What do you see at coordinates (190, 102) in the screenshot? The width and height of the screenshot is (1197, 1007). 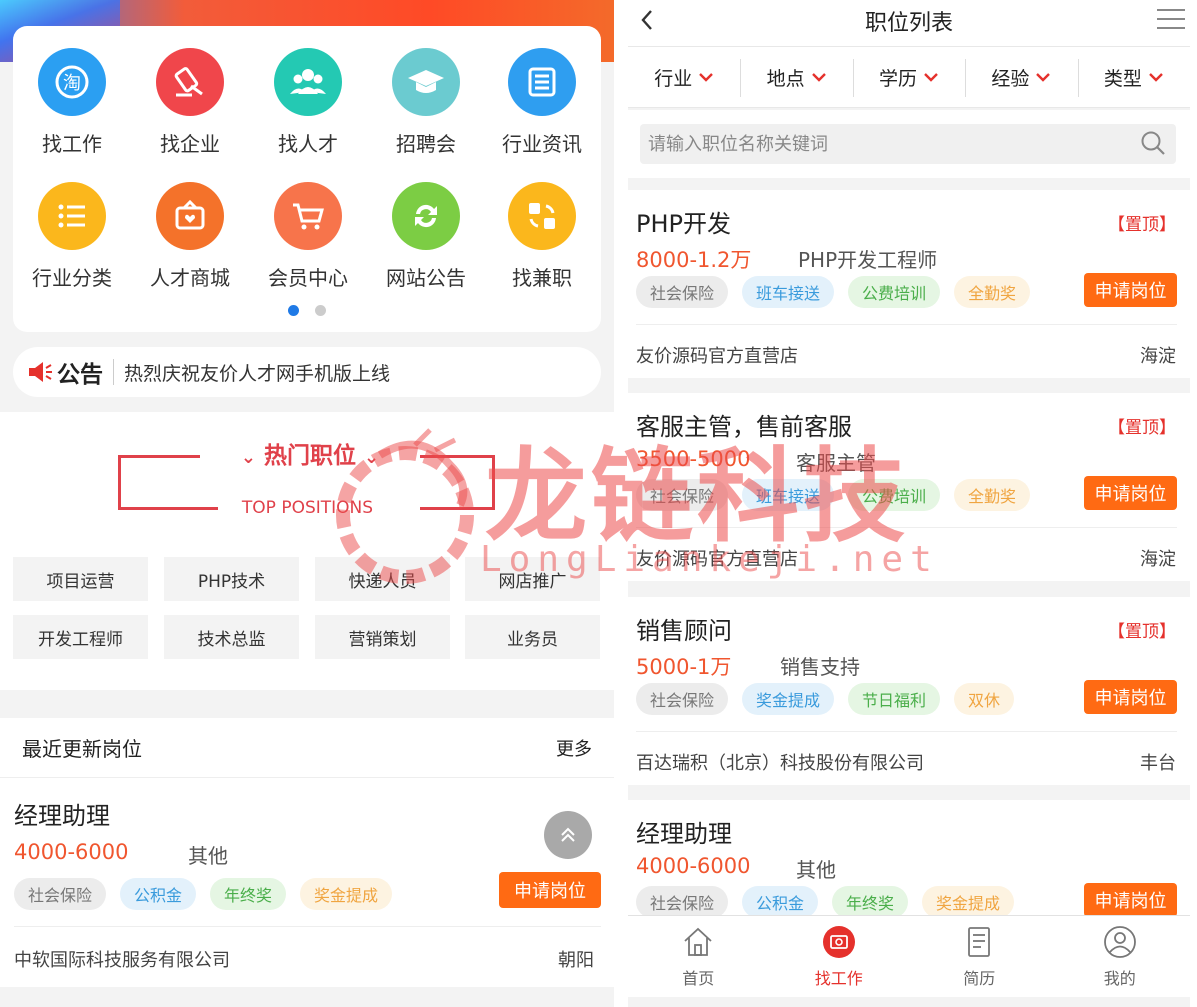 I see `menu-item-find-company: 找企业` at bounding box center [190, 102].